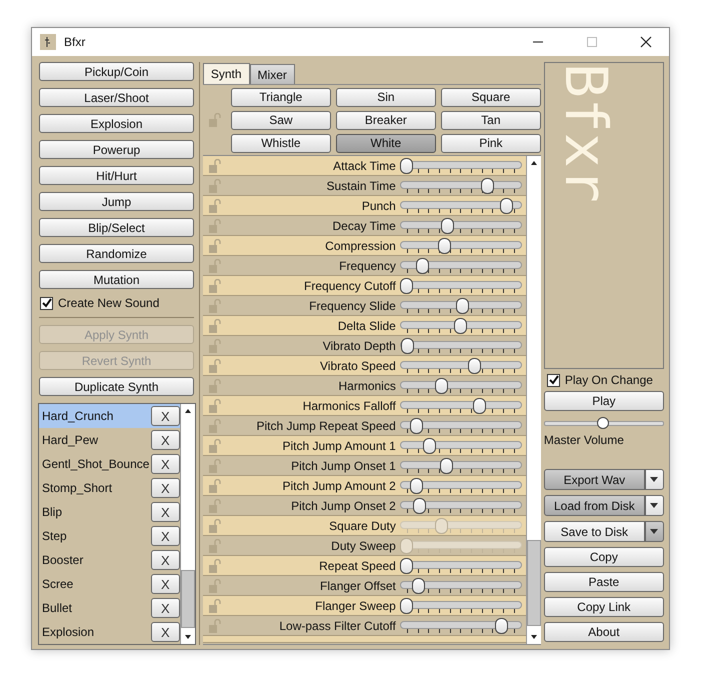 This screenshot has height=678, width=714. Describe the element at coordinates (109, 632) in the screenshot. I see `sound-list-item: Explosion X` at that location.